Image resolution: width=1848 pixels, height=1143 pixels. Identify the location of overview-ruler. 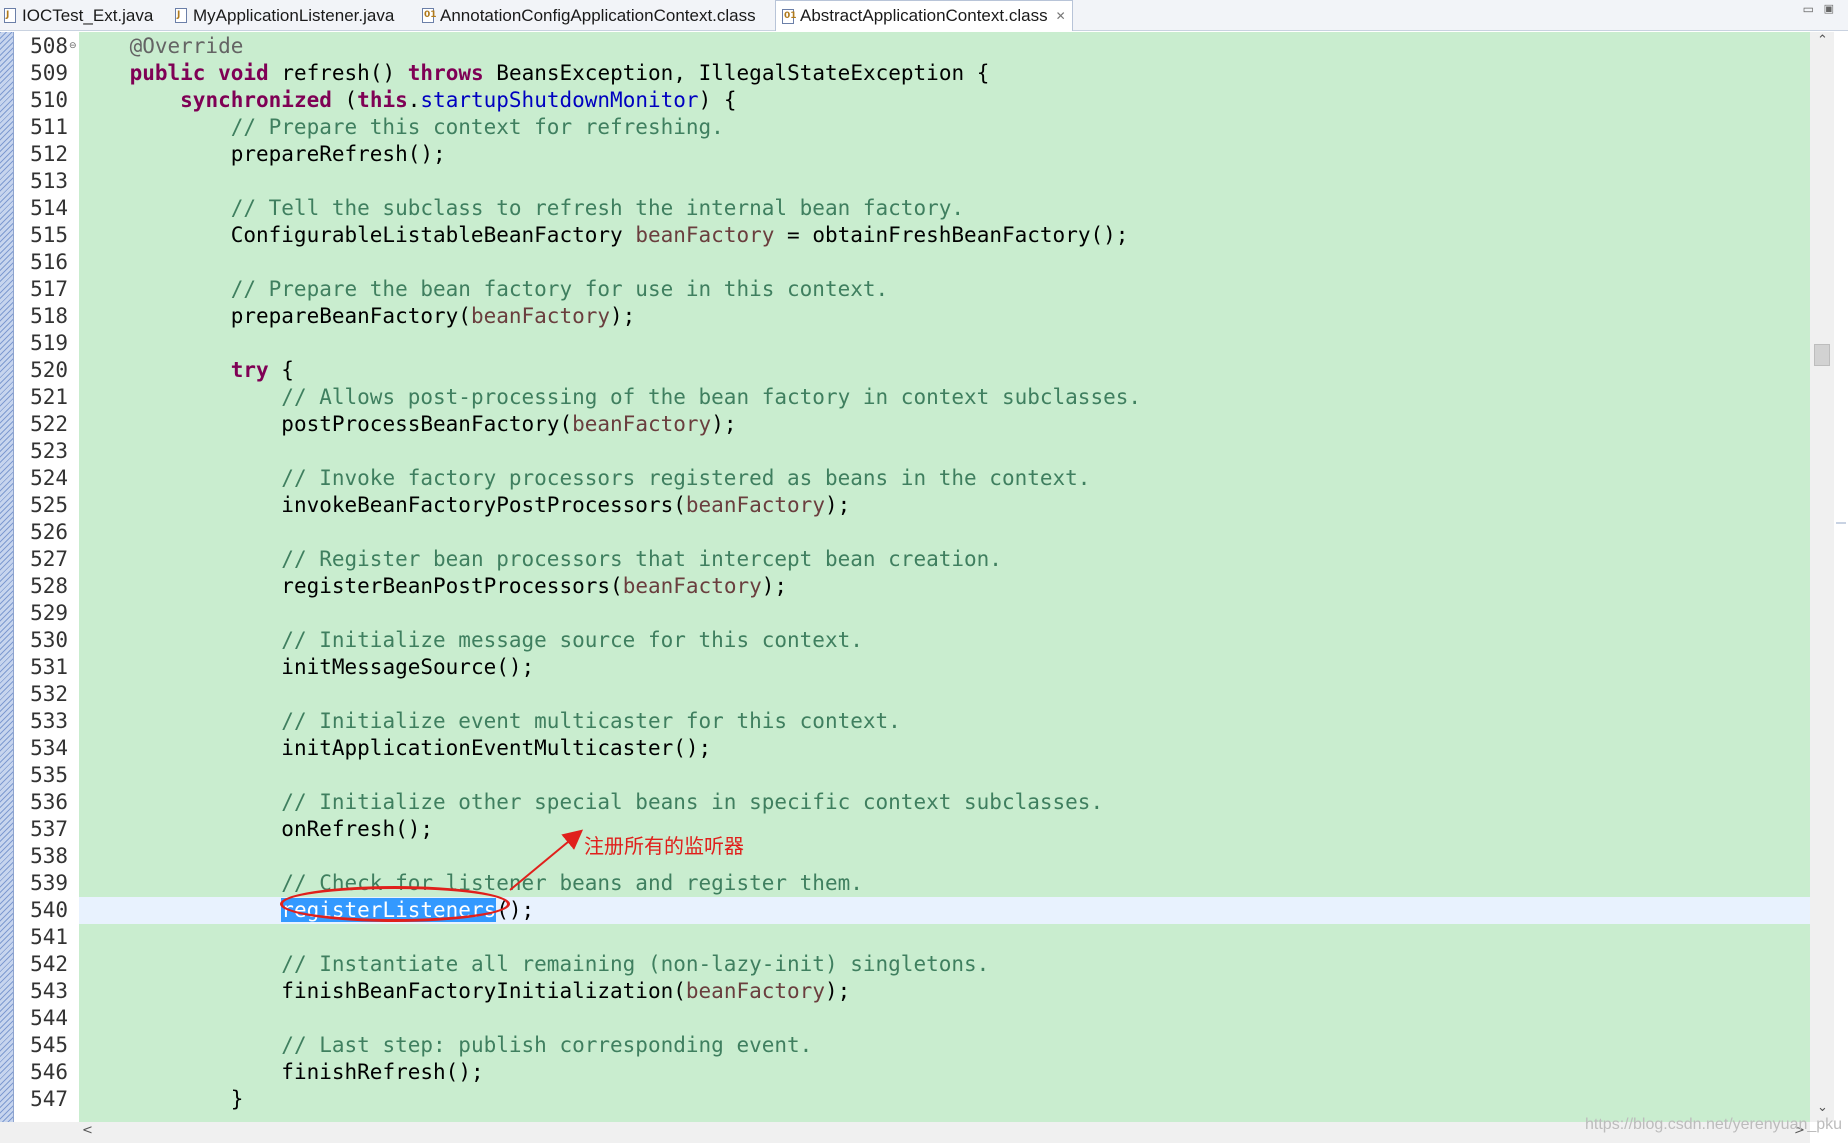
(1841, 577).